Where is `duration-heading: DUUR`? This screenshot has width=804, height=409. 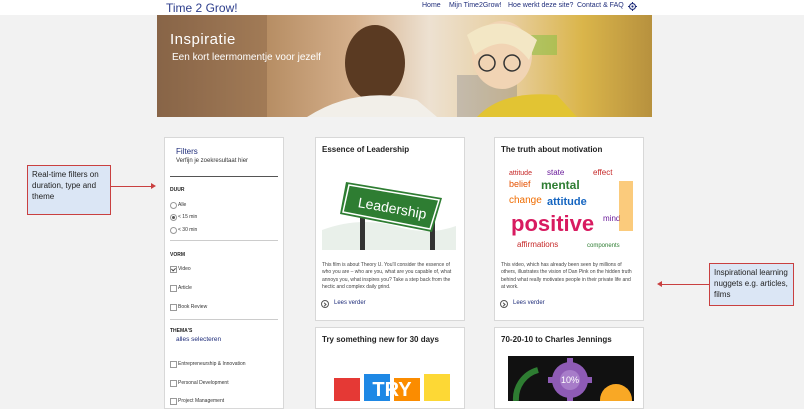 duration-heading: DUUR is located at coordinates (177, 190).